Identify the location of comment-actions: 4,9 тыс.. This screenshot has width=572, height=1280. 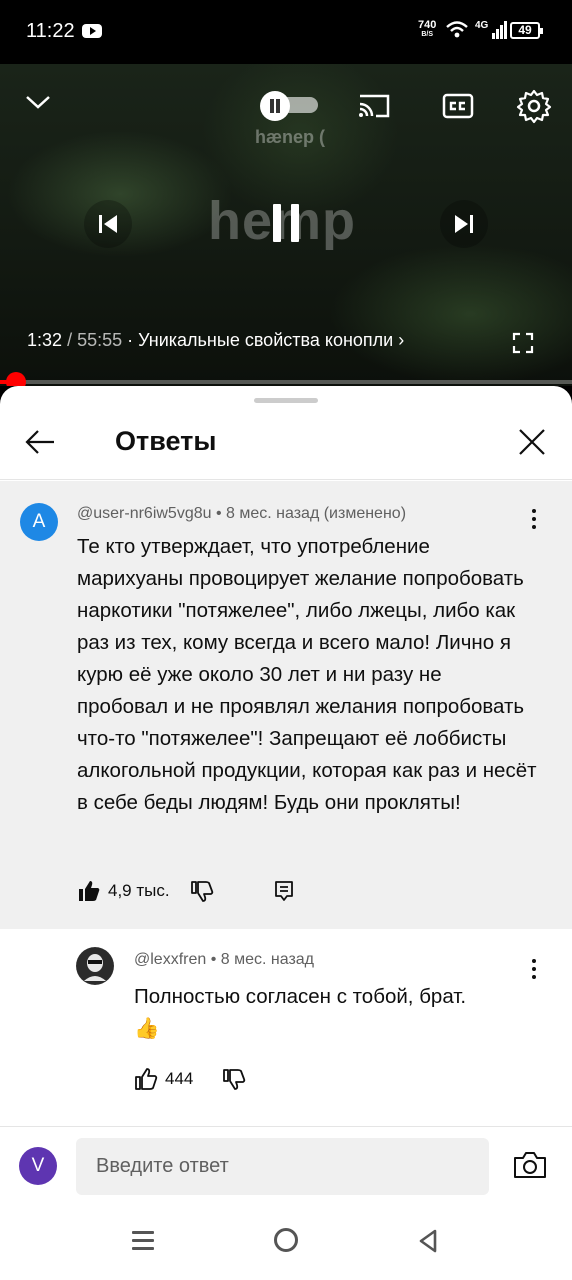
(197, 892).